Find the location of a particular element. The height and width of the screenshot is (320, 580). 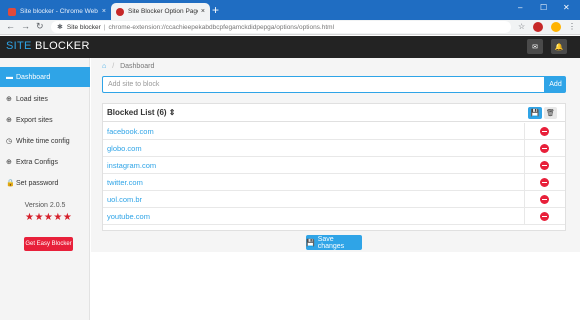

tab-site-blocker-options: Site Blocker Option Page × is located at coordinates (160, 11).